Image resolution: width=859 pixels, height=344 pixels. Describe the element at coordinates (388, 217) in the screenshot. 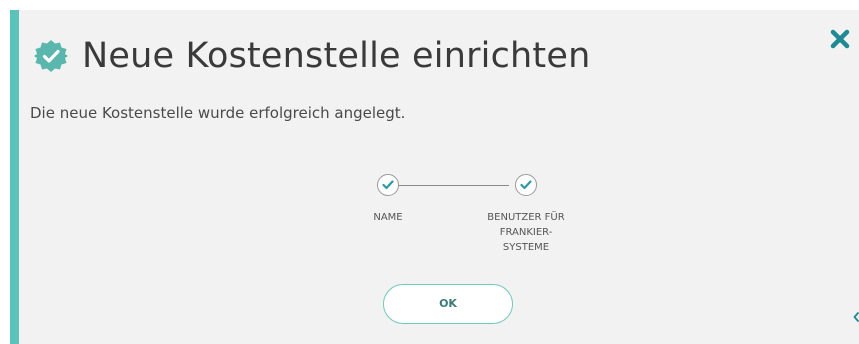

I see `step-1-label: NAME` at that location.